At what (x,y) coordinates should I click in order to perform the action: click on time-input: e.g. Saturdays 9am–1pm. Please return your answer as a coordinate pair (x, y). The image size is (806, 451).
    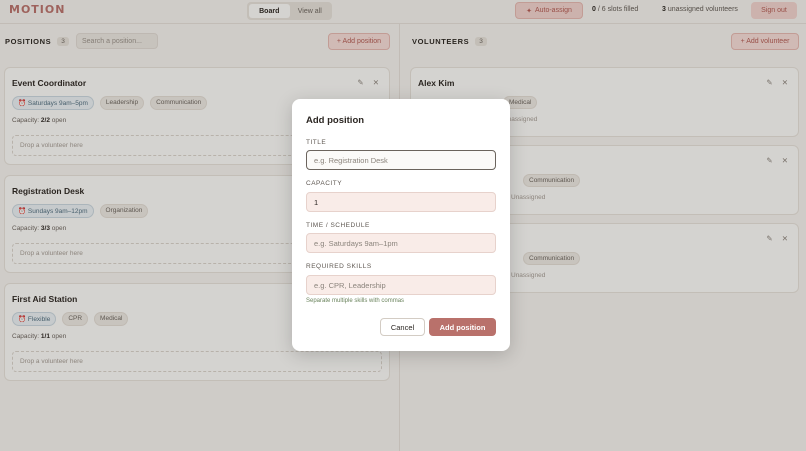
    Looking at the image, I should click on (401, 243).